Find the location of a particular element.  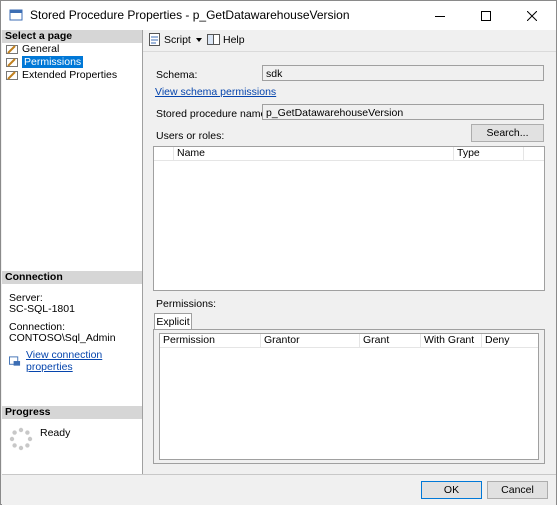

progress-status: Ready is located at coordinates (55, 433).